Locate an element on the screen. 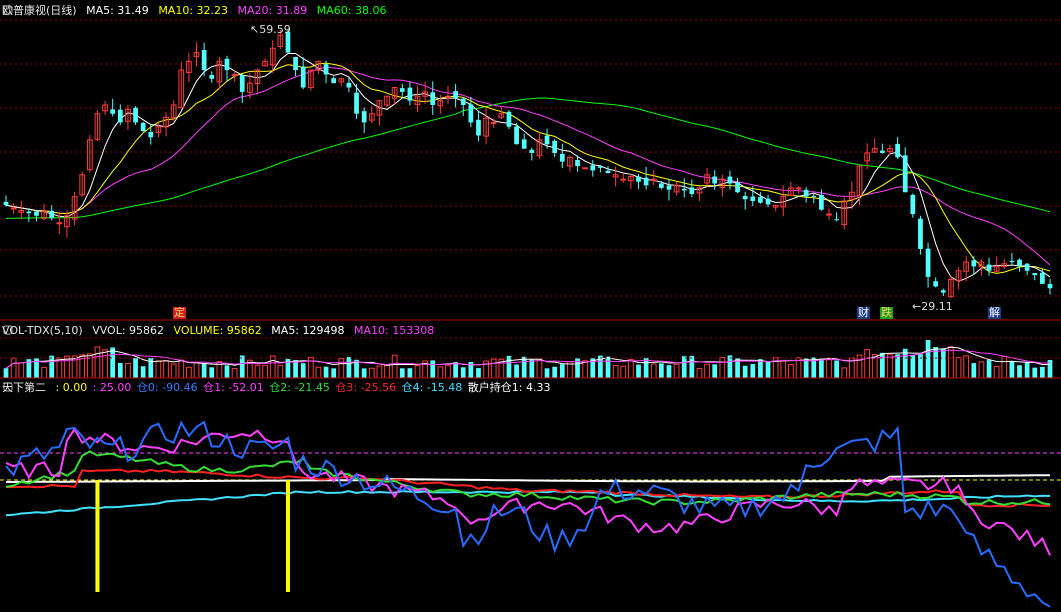 This screenshot has height=612, width=1061. ind-c0: 仓0: -90.46 is located at coordinates (167, 387).